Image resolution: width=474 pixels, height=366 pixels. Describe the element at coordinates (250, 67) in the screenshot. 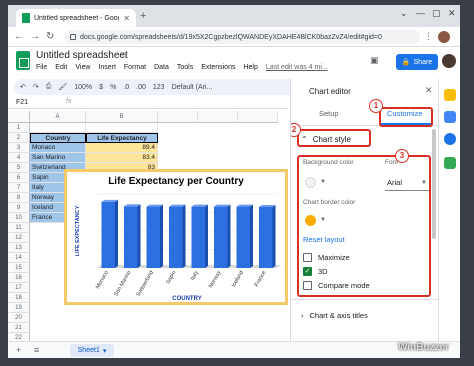

I see `menu-help: Help` at that location.